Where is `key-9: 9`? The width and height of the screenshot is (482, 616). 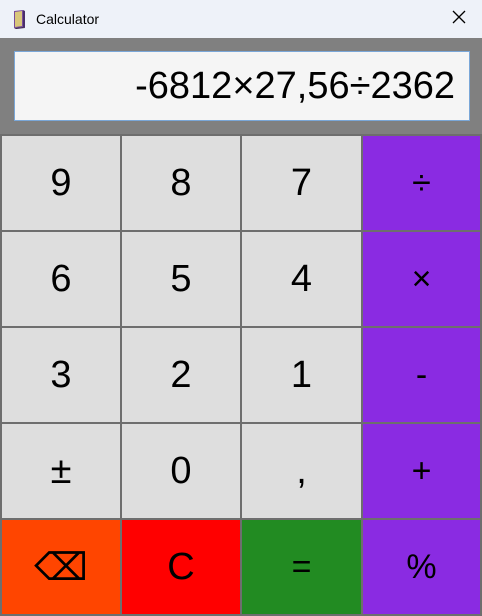
key-9: 9 is located at coordinates (61, 183).